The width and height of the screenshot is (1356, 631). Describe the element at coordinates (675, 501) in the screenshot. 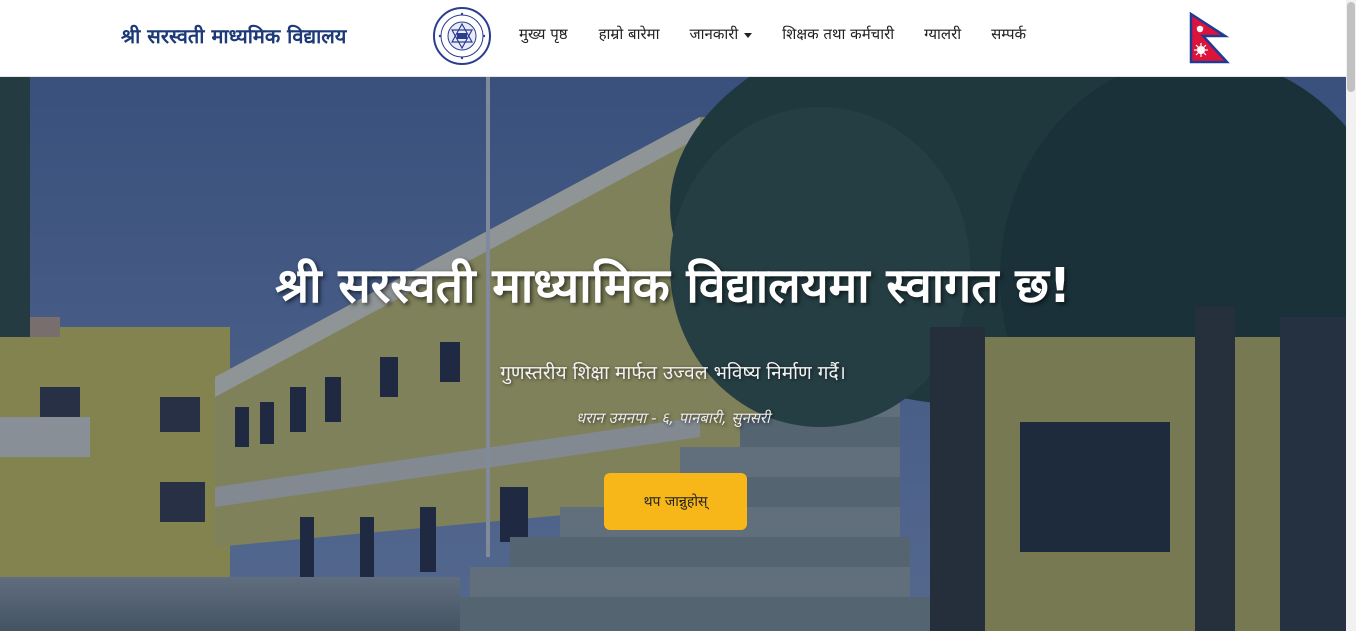

I see `learn-more-button: थप जान्नुहोस्` at that location.